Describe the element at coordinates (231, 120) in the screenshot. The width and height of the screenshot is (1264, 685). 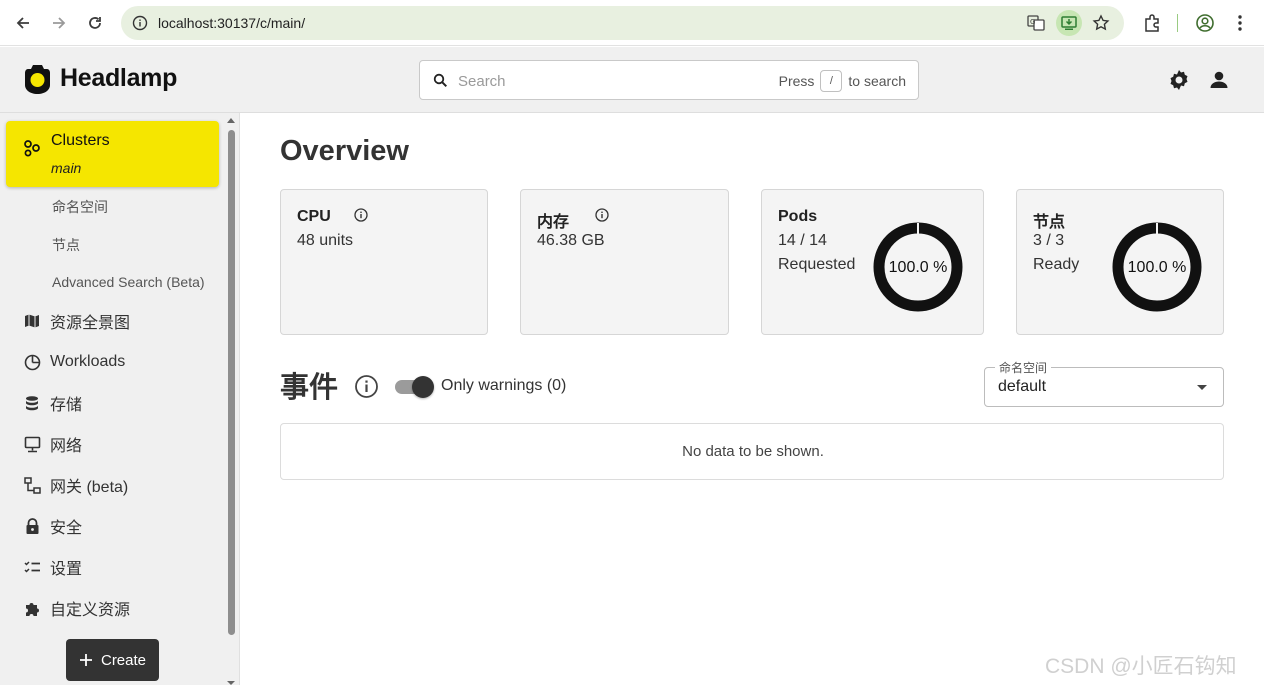
I see `scroll-up-icon` at that location.